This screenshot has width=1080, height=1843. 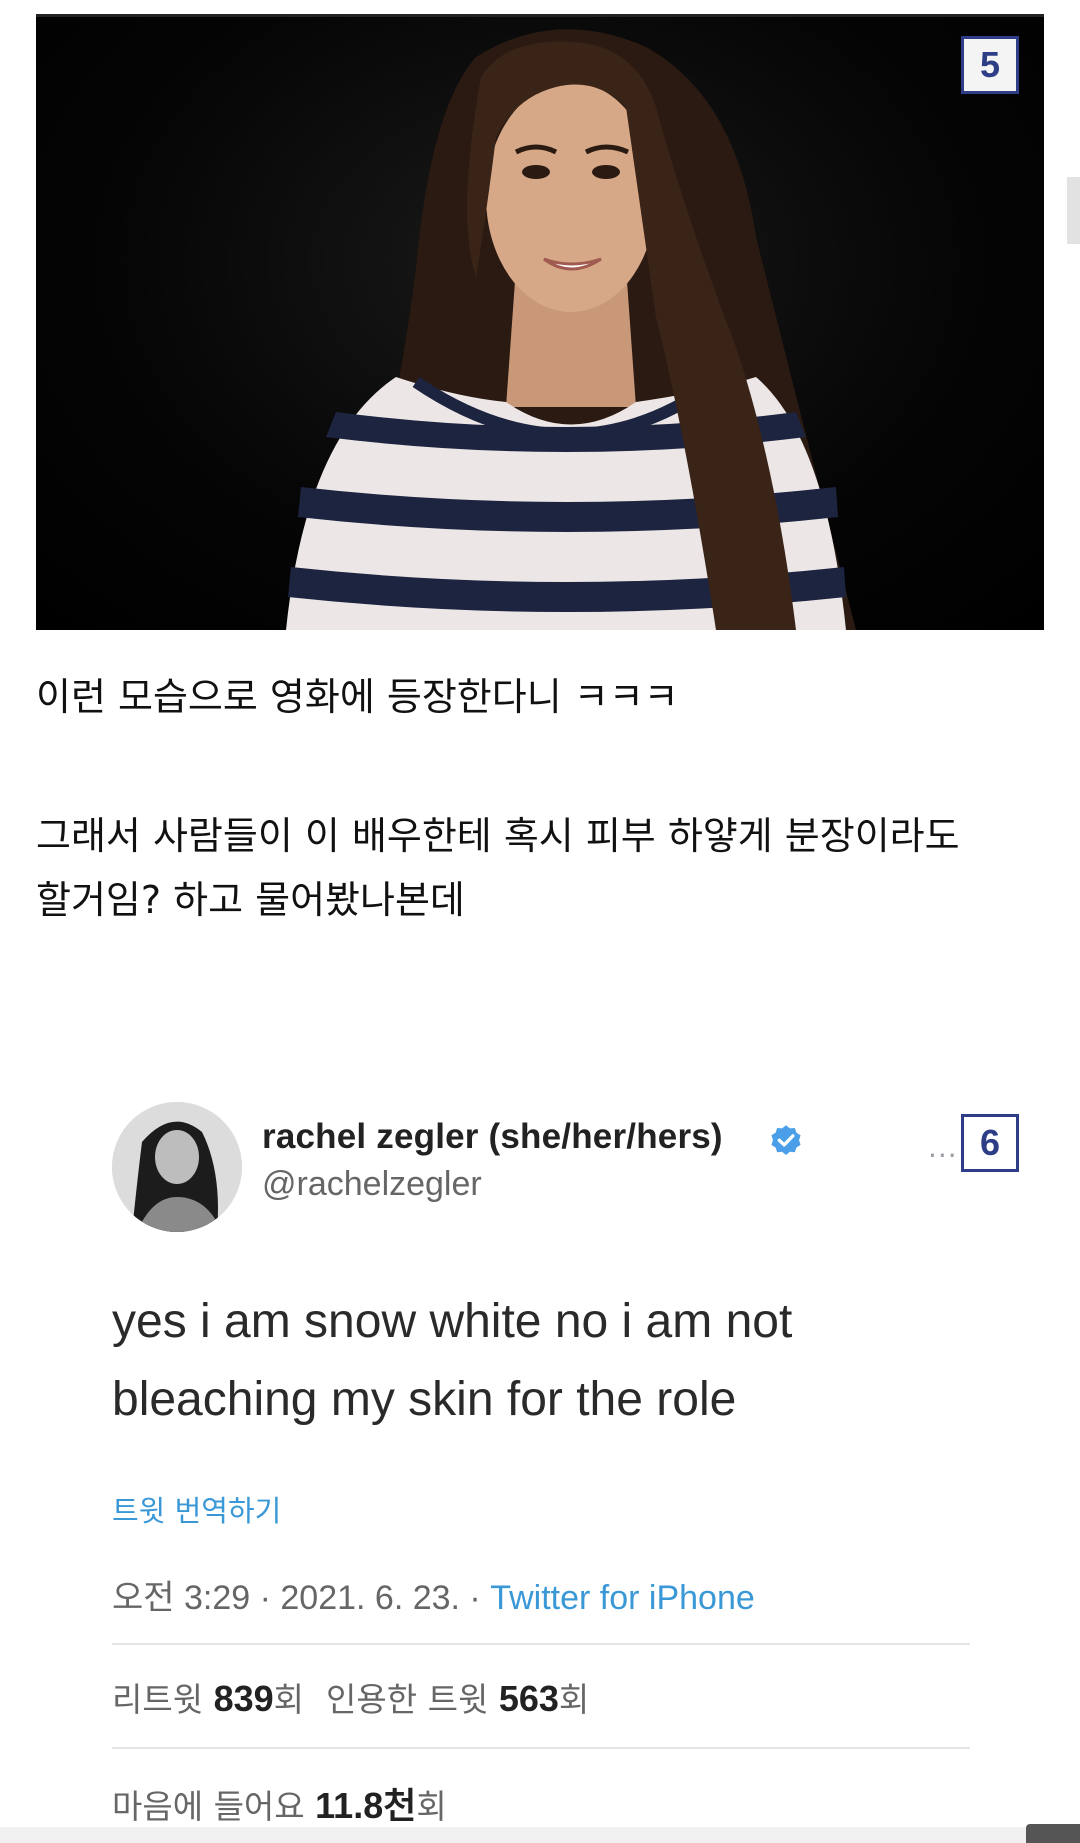 What do you see at coordinates (498, 836) in the screenshot?
I see `post-paragraph-2-line-1: 그래서 사람들이 이 배우한테 혹시 피부 하얗게 분장이라도` at bounding box center [498, 836].